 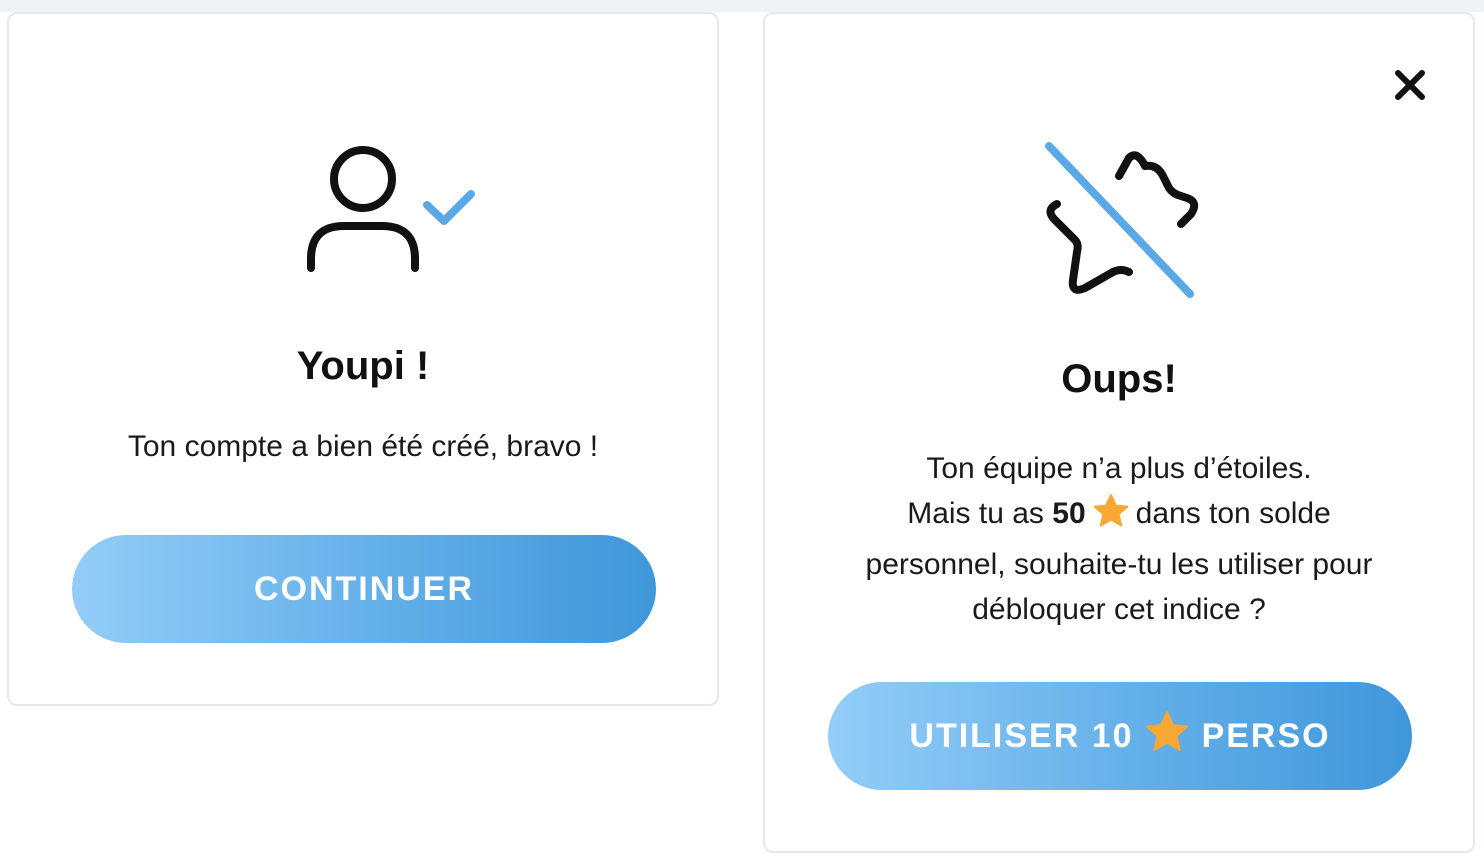 I want to click on user-check-icon, so click(x=389, y=217).